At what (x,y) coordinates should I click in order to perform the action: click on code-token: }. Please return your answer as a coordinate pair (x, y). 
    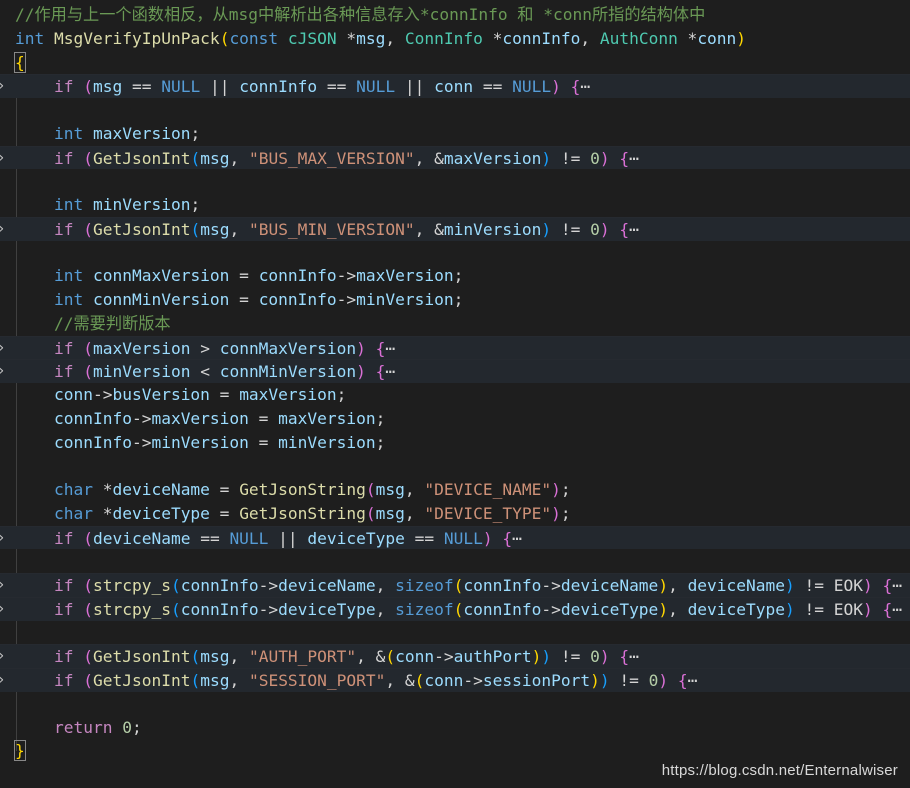
    Looking at the image, I should click on (20, 751).